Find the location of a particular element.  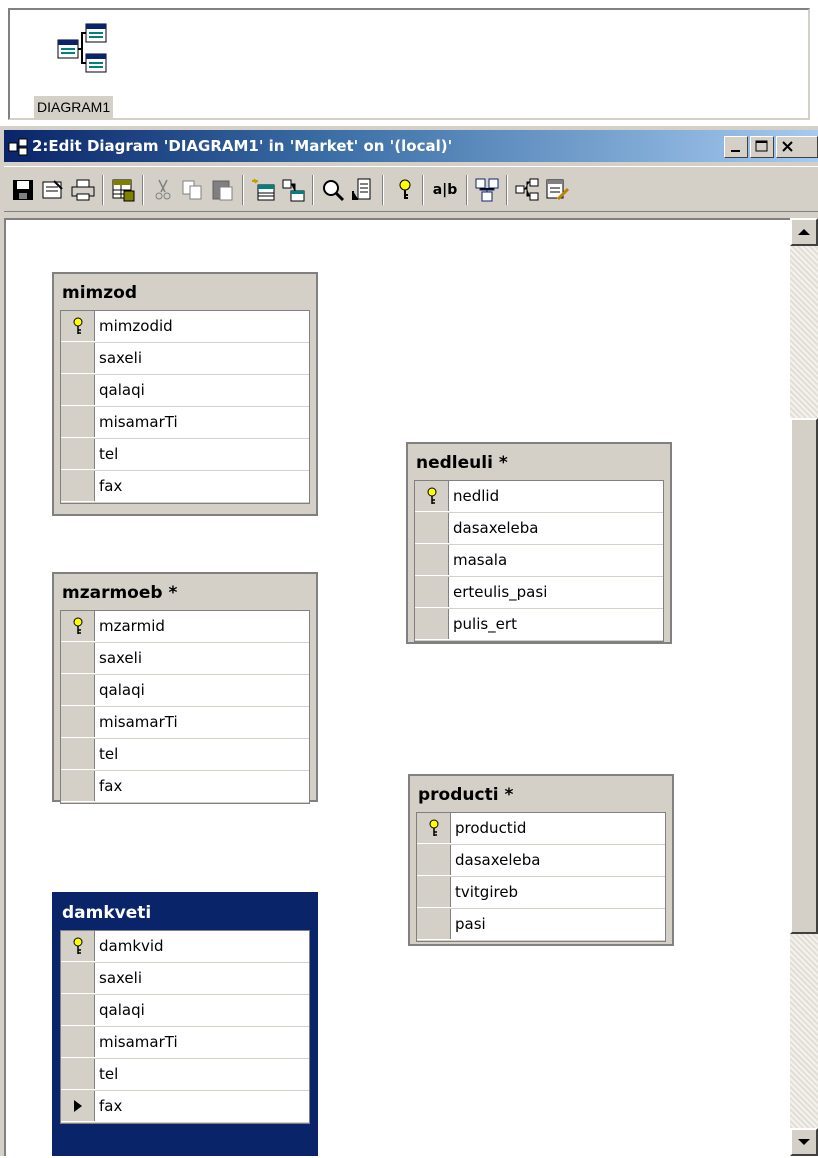

paste-button is located at coordinates (223, 190).